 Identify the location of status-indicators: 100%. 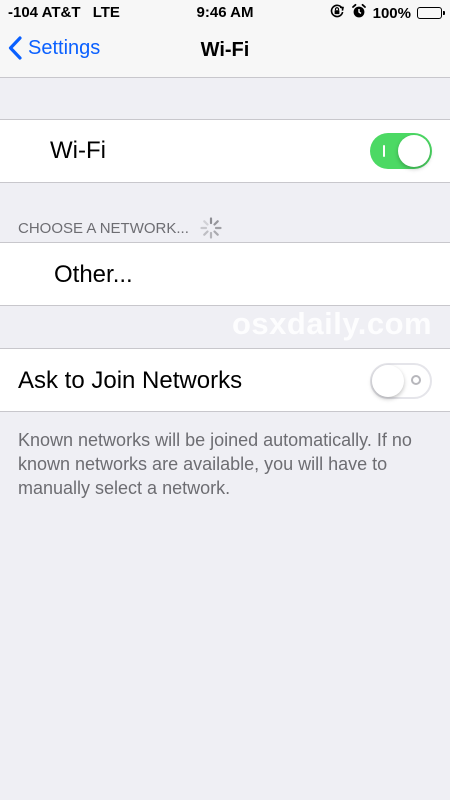
(387, 13).